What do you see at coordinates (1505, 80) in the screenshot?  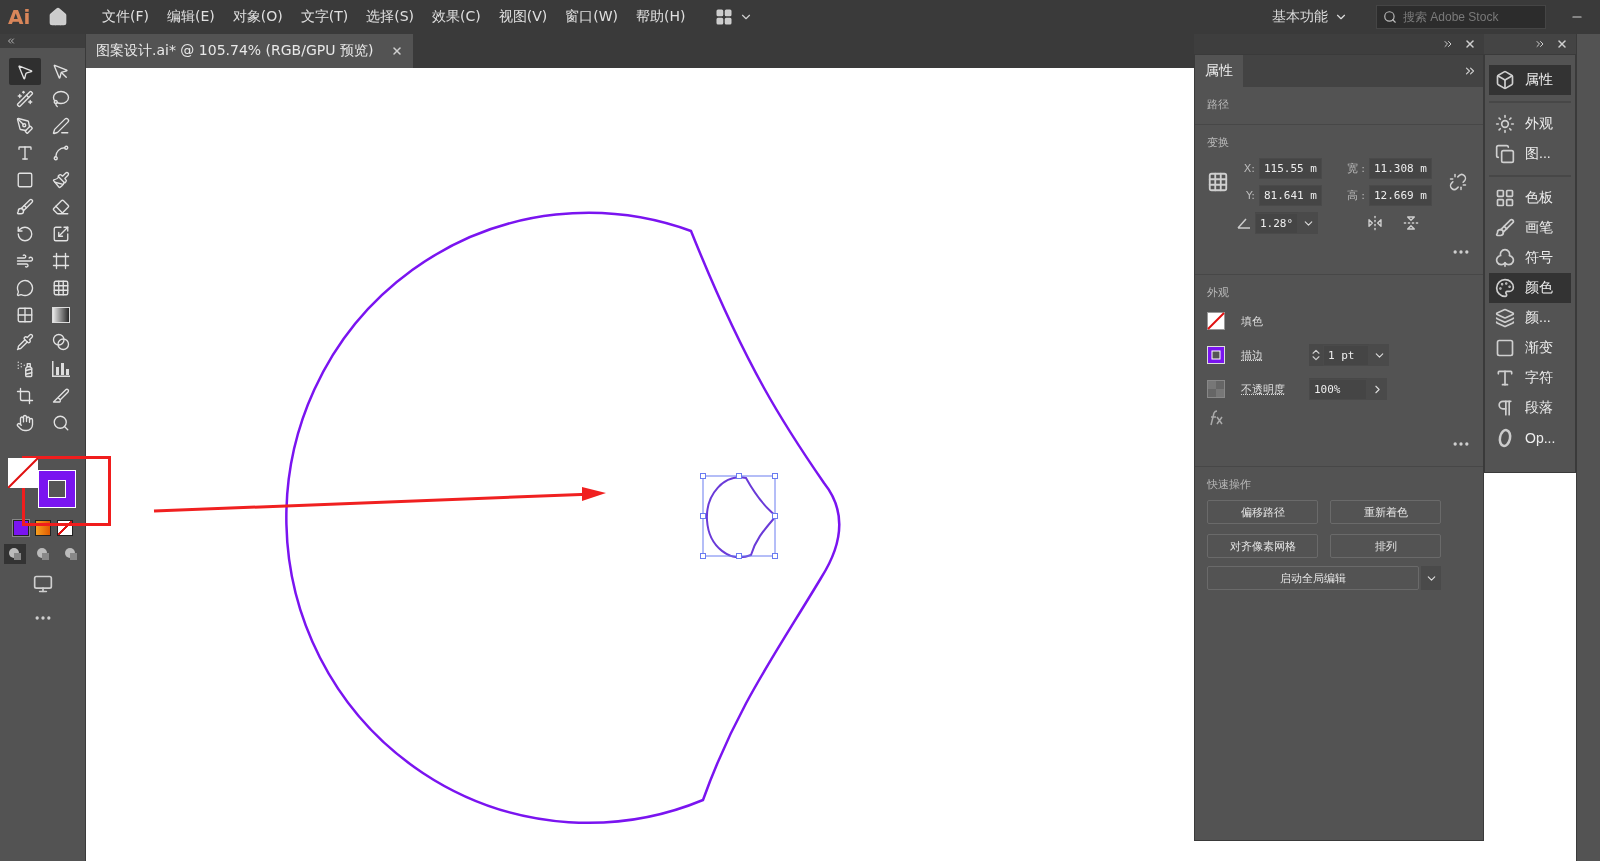 I see `cube-panel-icon` at bounding box center [1505, 80].